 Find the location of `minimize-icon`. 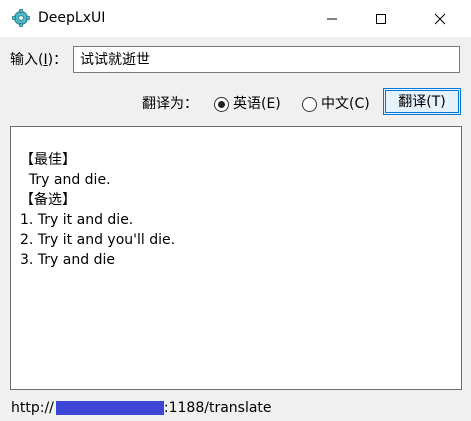

minimize-icon is located at coordinates (332, 18).